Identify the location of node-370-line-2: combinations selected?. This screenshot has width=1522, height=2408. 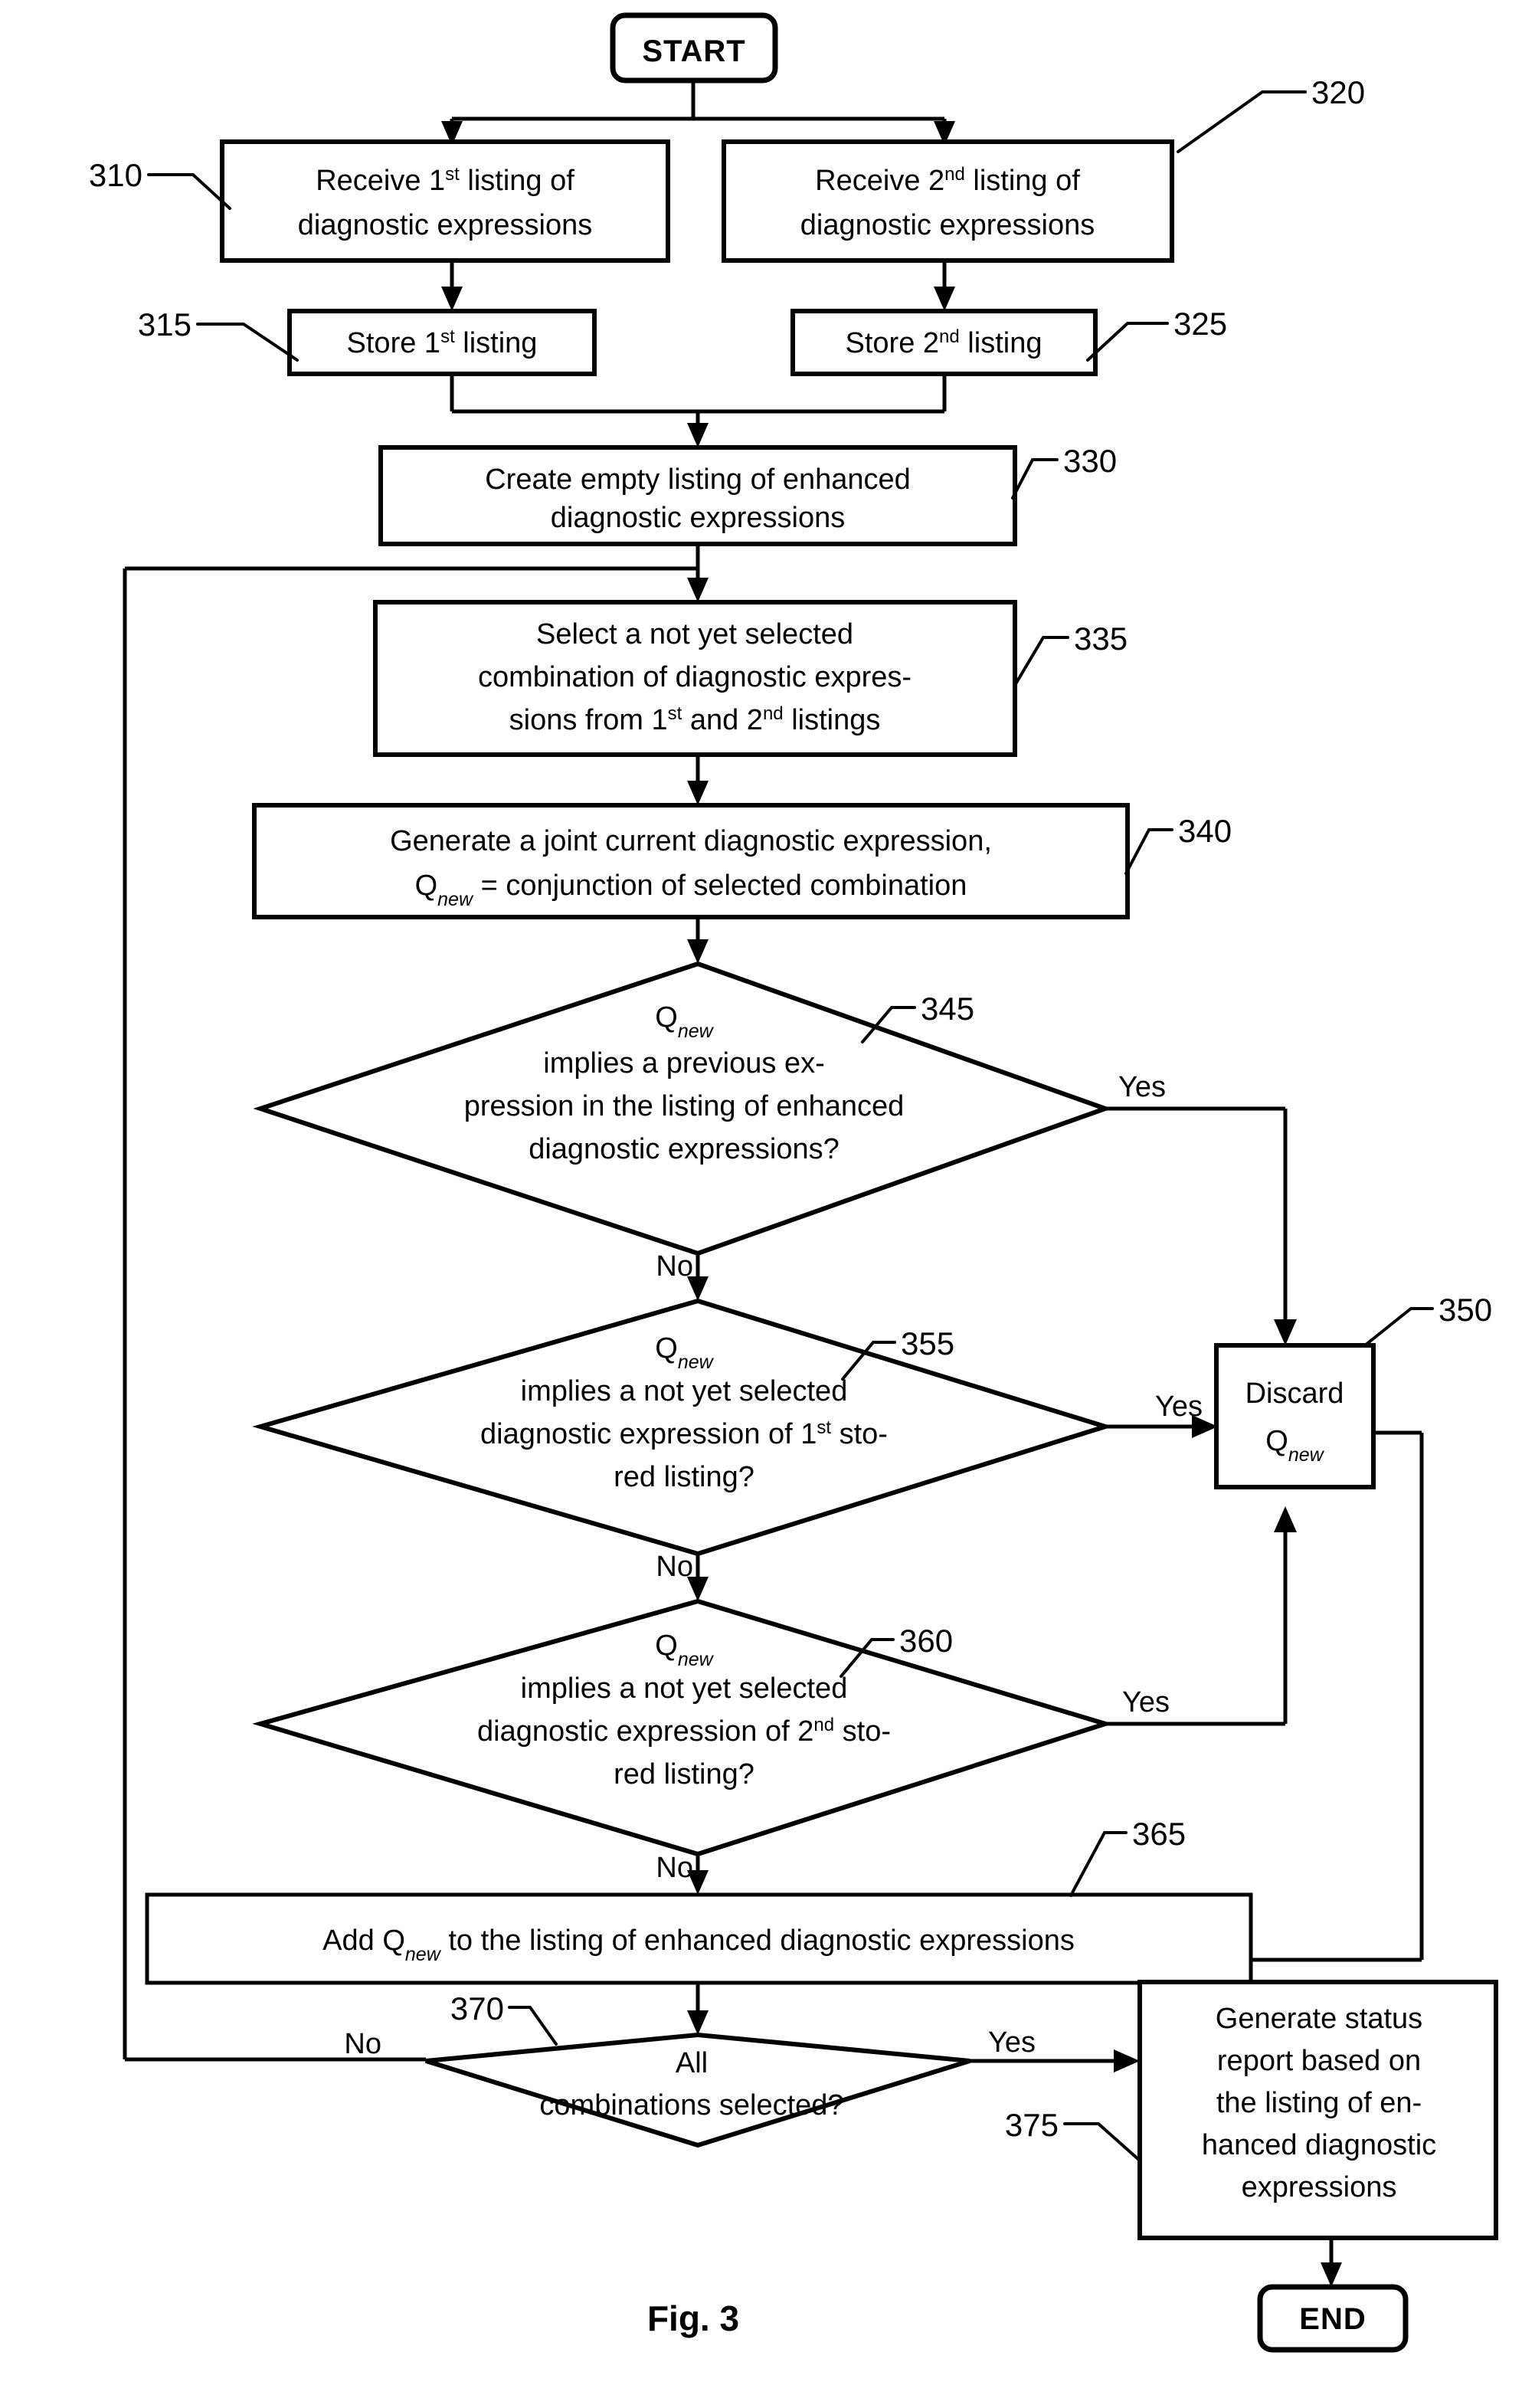
(691, 2105).